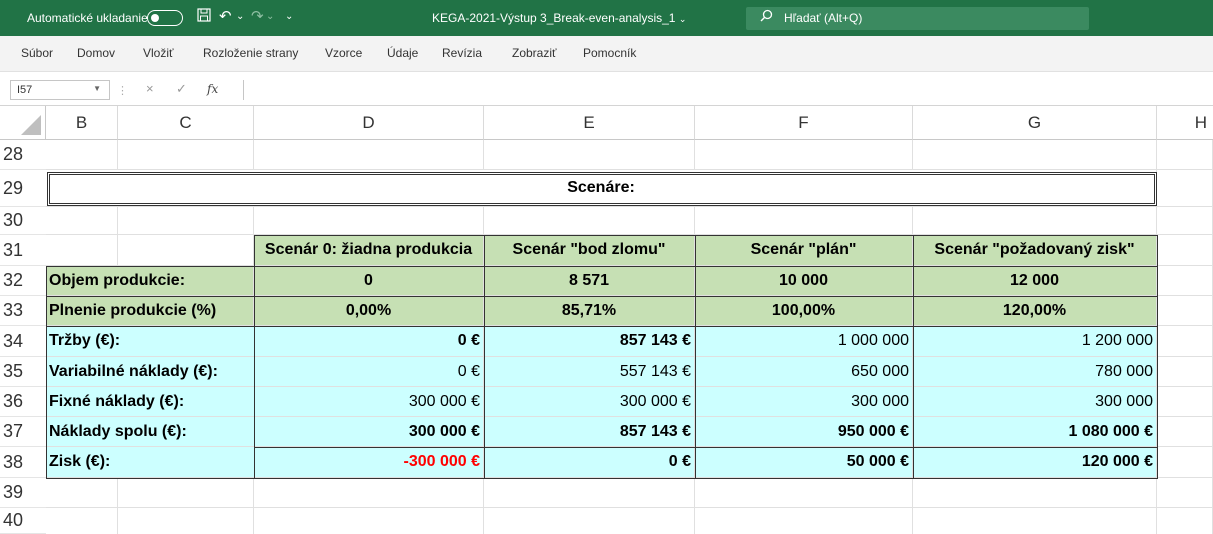 The image size is (1213, 534). What do you see at coordinates (589, 123) in the screenshot?
I see `column-header-e: E` at bounding box center [589, 123].